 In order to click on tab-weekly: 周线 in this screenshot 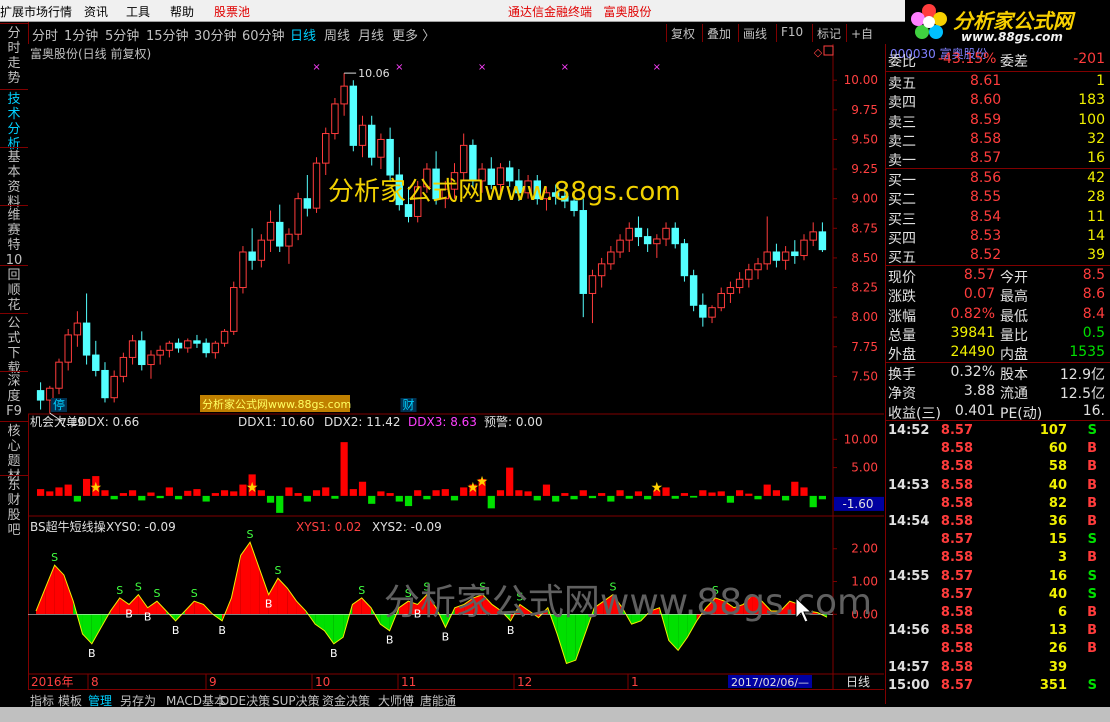, I will do `click(337, 34)`.